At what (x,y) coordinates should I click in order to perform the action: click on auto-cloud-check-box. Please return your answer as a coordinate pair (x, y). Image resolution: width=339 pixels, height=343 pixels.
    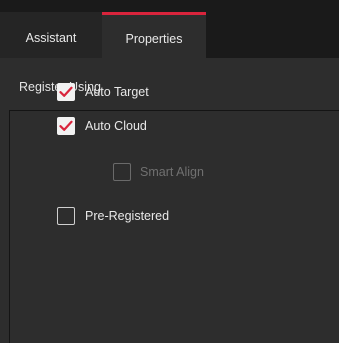
    Looking at the image, I should click on (66, 126).